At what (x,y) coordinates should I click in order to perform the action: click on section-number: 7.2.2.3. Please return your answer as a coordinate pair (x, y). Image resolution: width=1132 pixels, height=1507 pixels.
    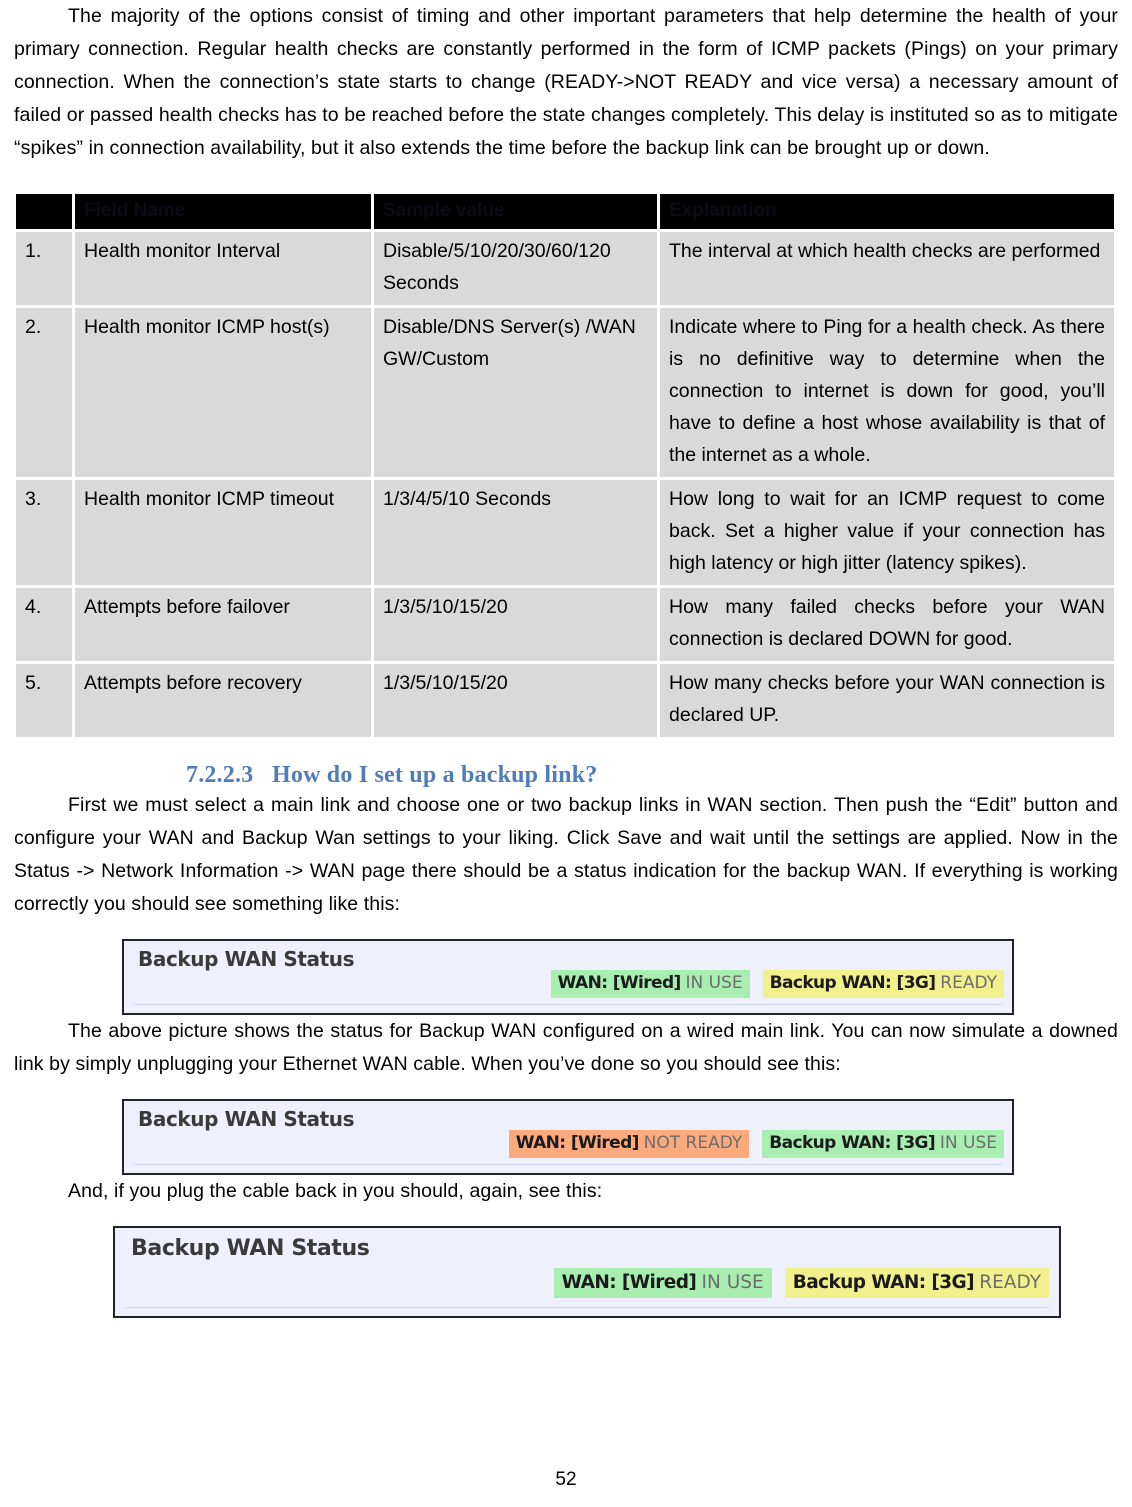
    Looking at the image, I should click on (220, 775).